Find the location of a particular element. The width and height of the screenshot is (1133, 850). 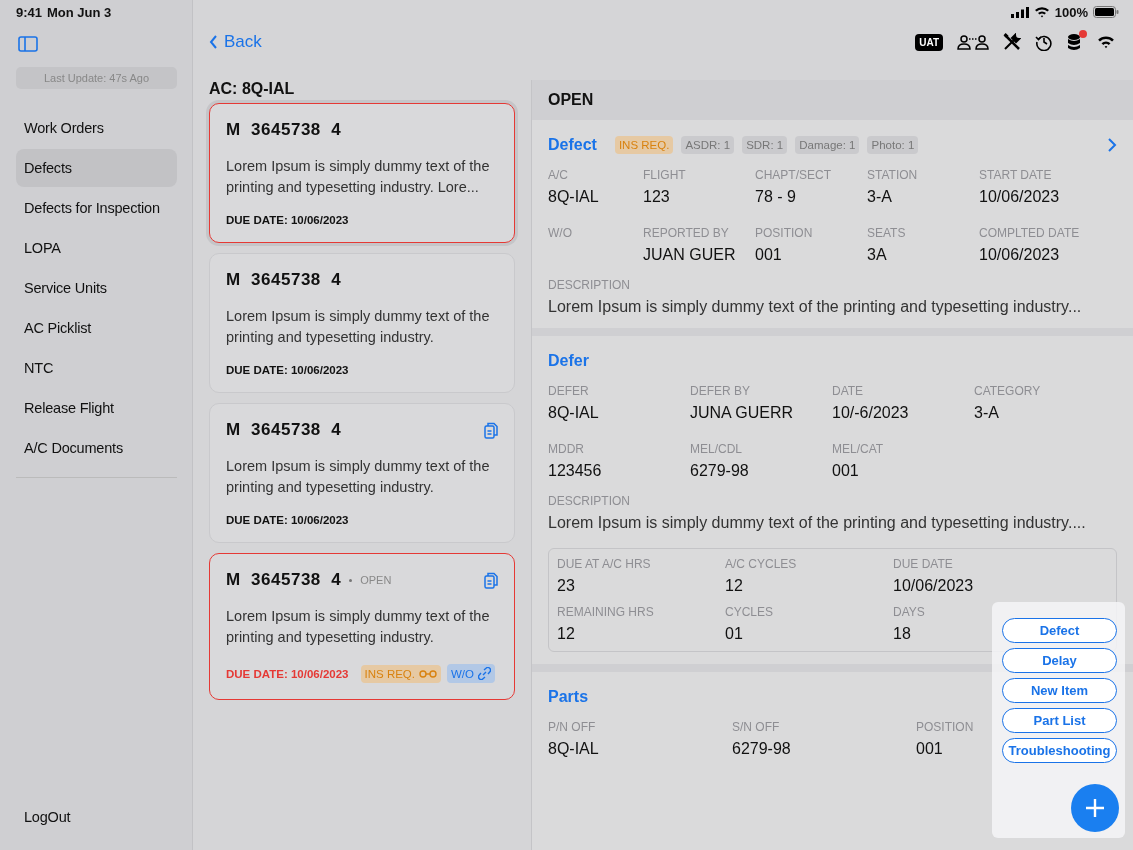

field-label: CHAPT/SECT is located at coordinates (793, 175).